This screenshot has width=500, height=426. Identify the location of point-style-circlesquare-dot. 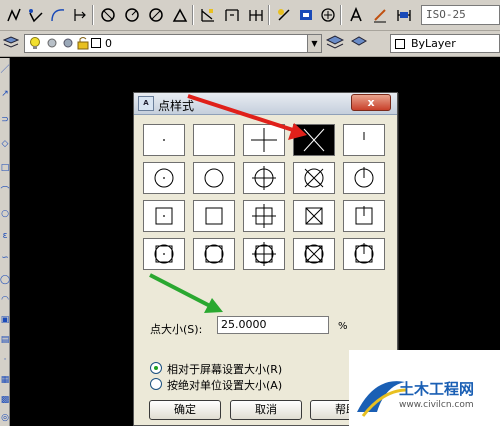
(164, 254).